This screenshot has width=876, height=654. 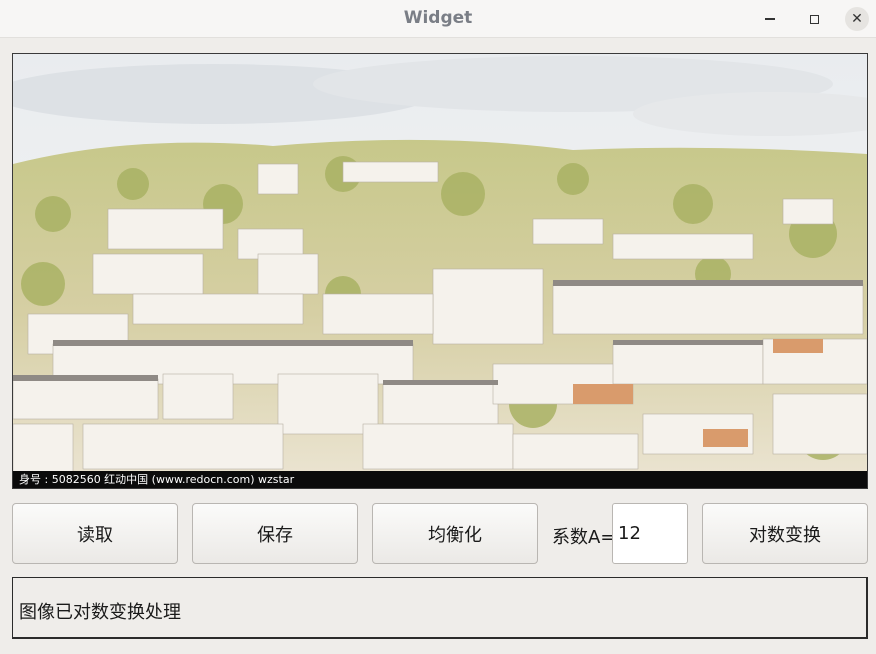 I want to click on equalize-button: 均衡化, so click(x=455, y=533).